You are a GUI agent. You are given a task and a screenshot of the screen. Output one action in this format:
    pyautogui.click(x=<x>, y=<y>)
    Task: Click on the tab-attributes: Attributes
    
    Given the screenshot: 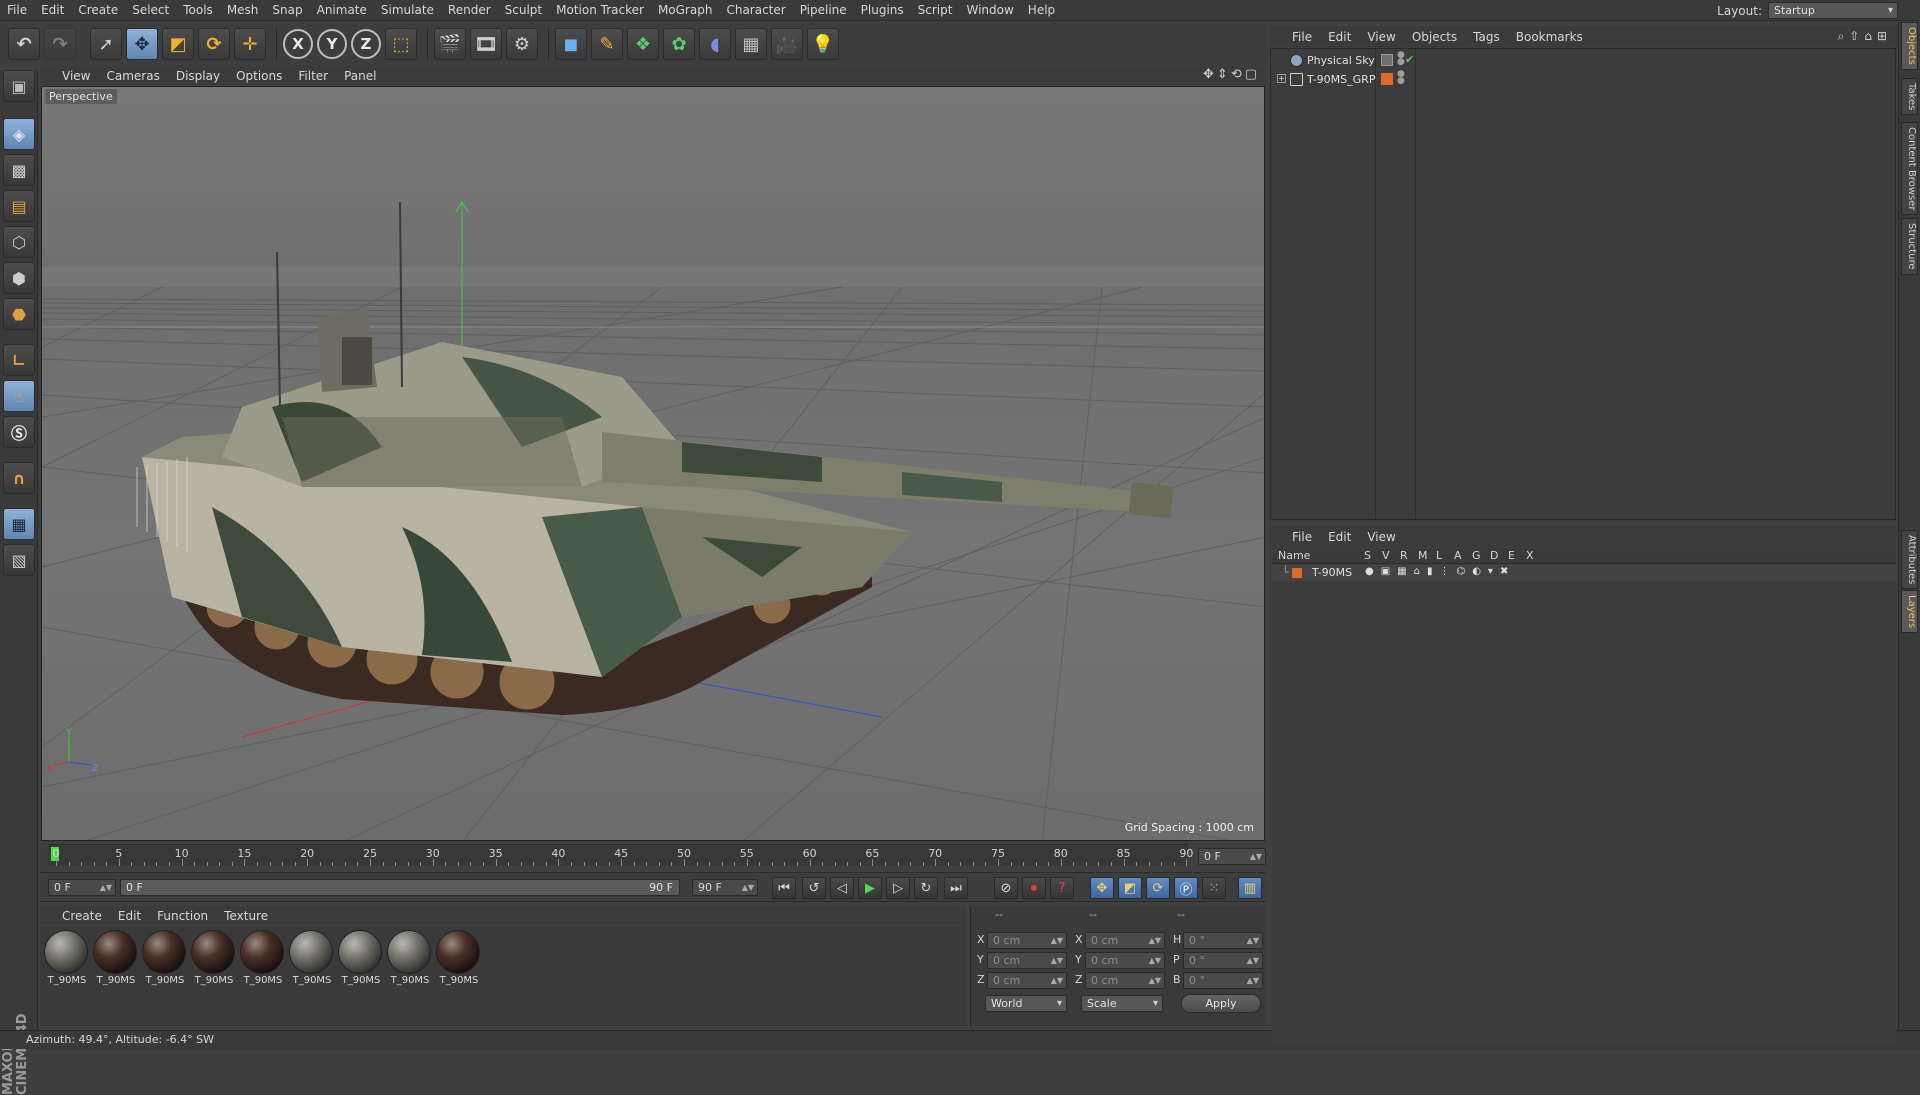 What is the action you would take?
    pyautogui.click(x=1909, y=560)
    